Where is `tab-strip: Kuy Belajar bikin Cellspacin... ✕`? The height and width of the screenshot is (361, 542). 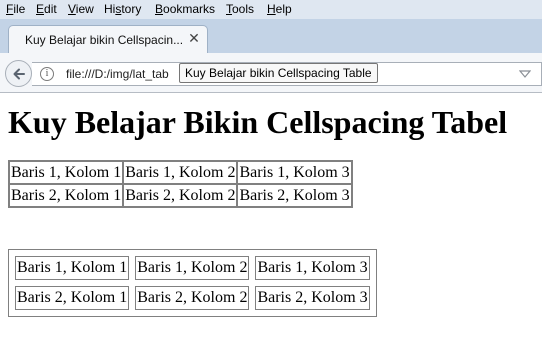
tab-strip: Kuy Belajar bikin Cellspacin... ✕ is located at coordinates (271, 36).